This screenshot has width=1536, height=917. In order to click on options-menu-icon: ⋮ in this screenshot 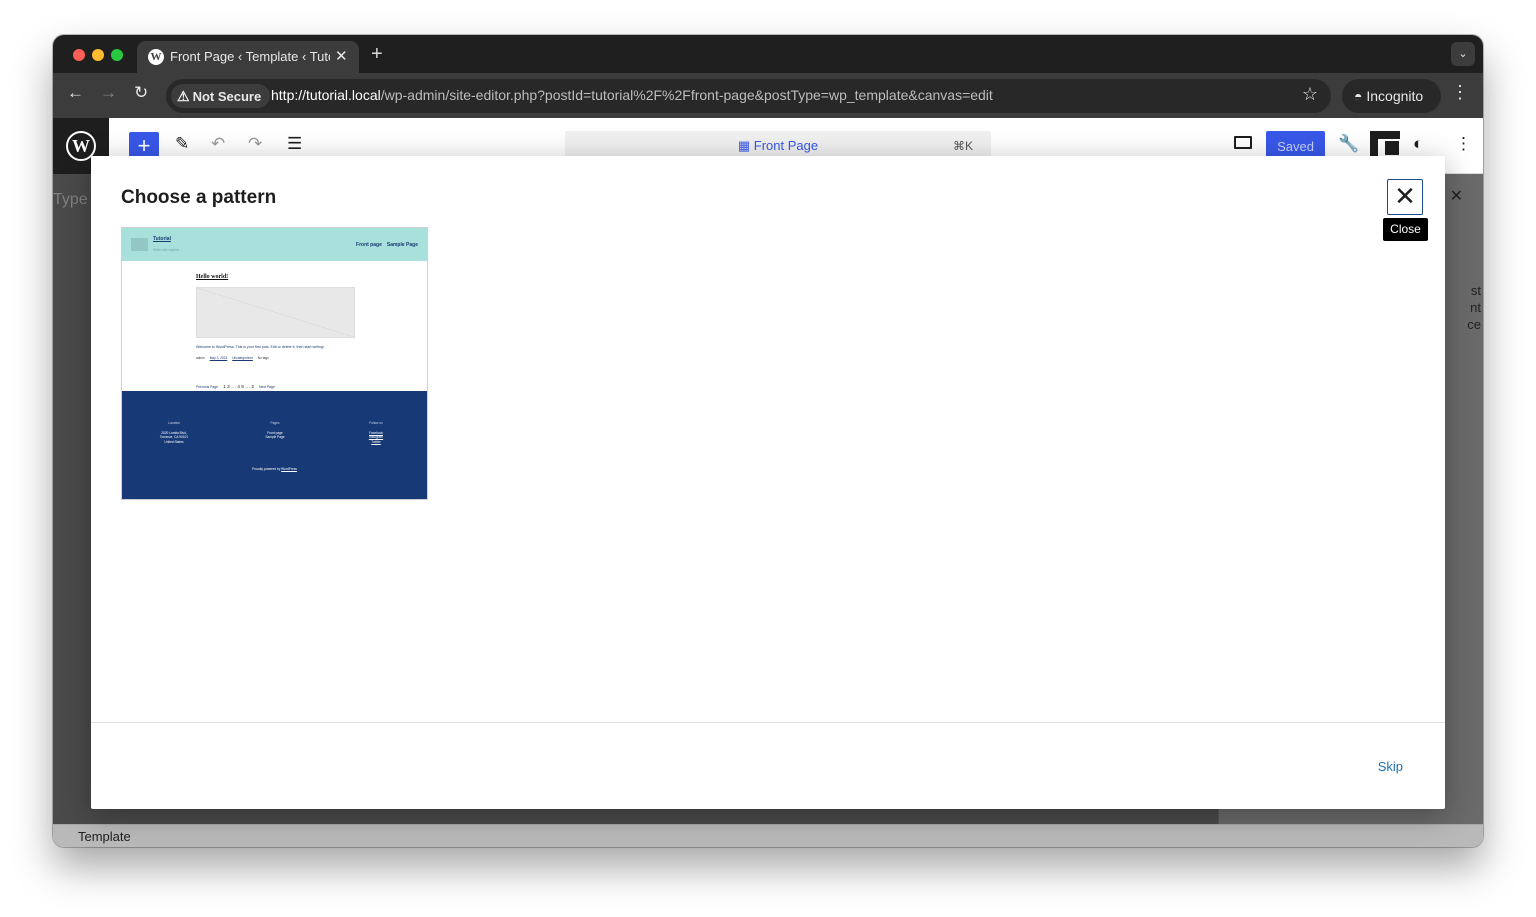, I will do `click(1463, 144)`.